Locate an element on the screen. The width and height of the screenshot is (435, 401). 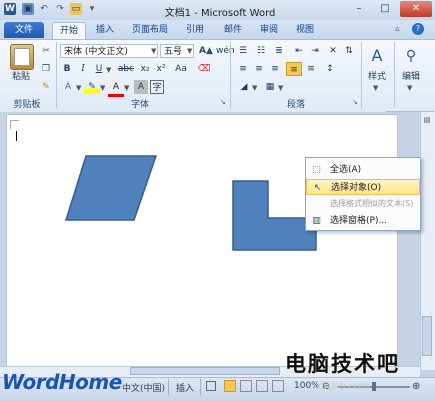
styles-button-label: 样式 is located at coordinates (377, 77).